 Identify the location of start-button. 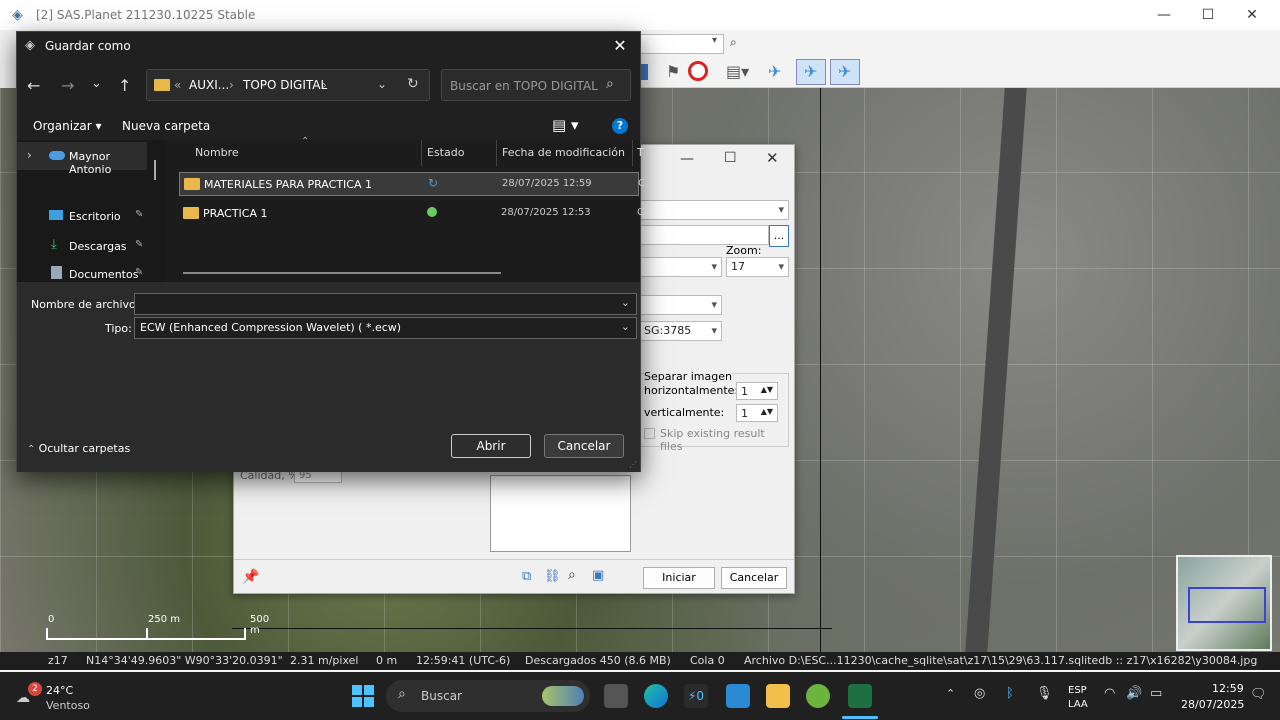
(363, 696).